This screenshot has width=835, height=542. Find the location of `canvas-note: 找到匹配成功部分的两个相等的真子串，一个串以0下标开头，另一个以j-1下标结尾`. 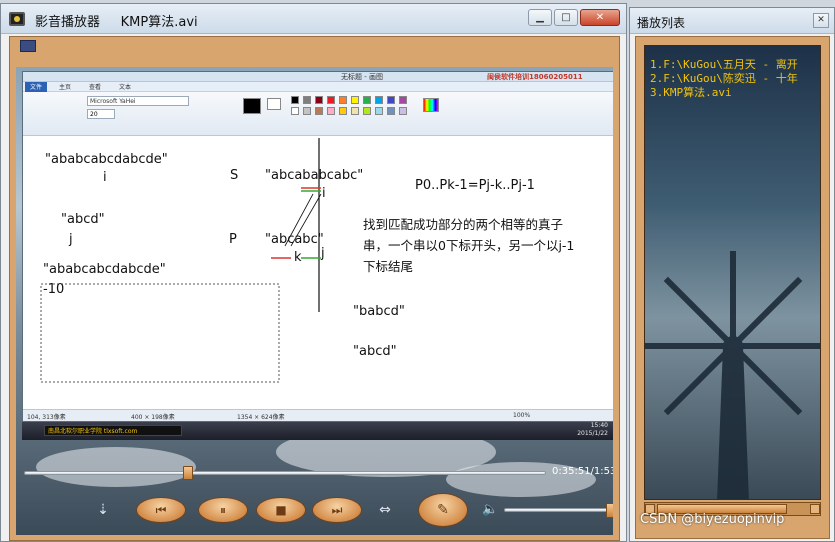

canvas-note: 找到匹配成功部分的两个相等的真子串，一个串以0下标开头，另一个以j-1下标结尾 is located at coordinates (469, 245).